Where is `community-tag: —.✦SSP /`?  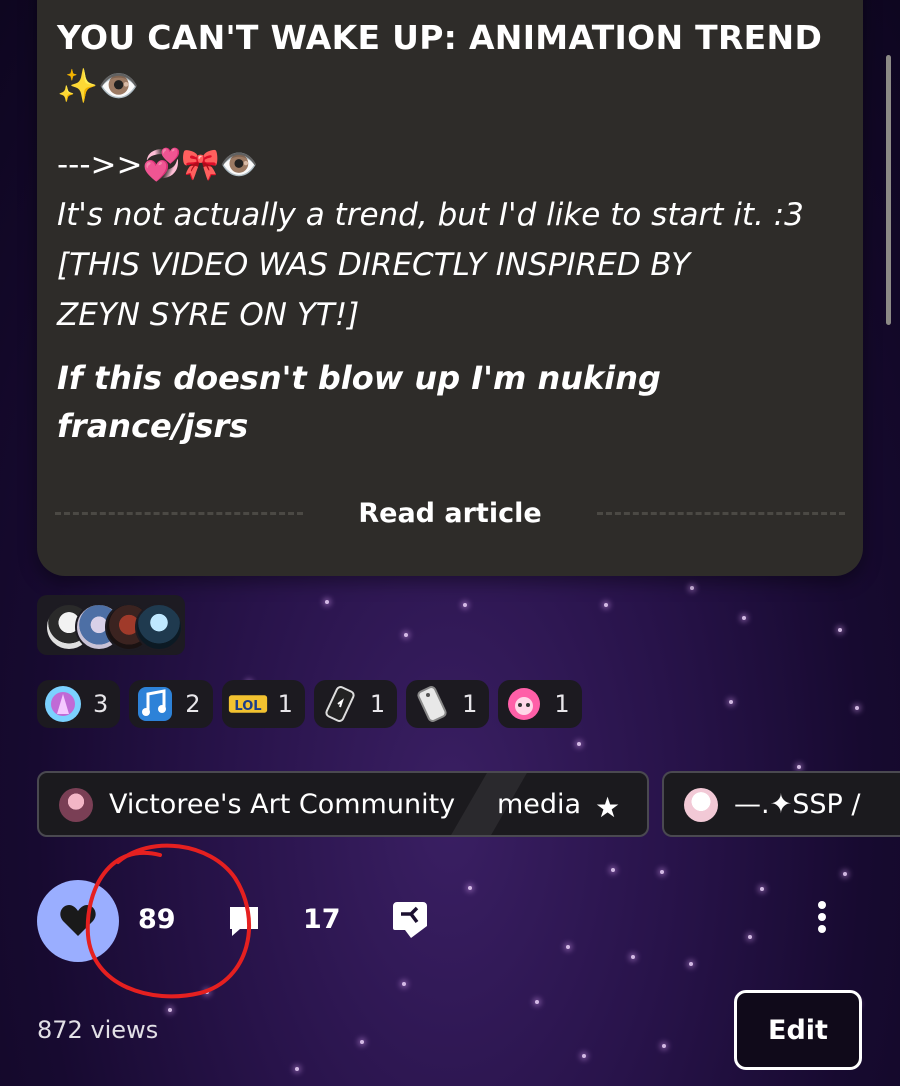 community-tag: —.✦SSP / is located at coordinates (781, 804).